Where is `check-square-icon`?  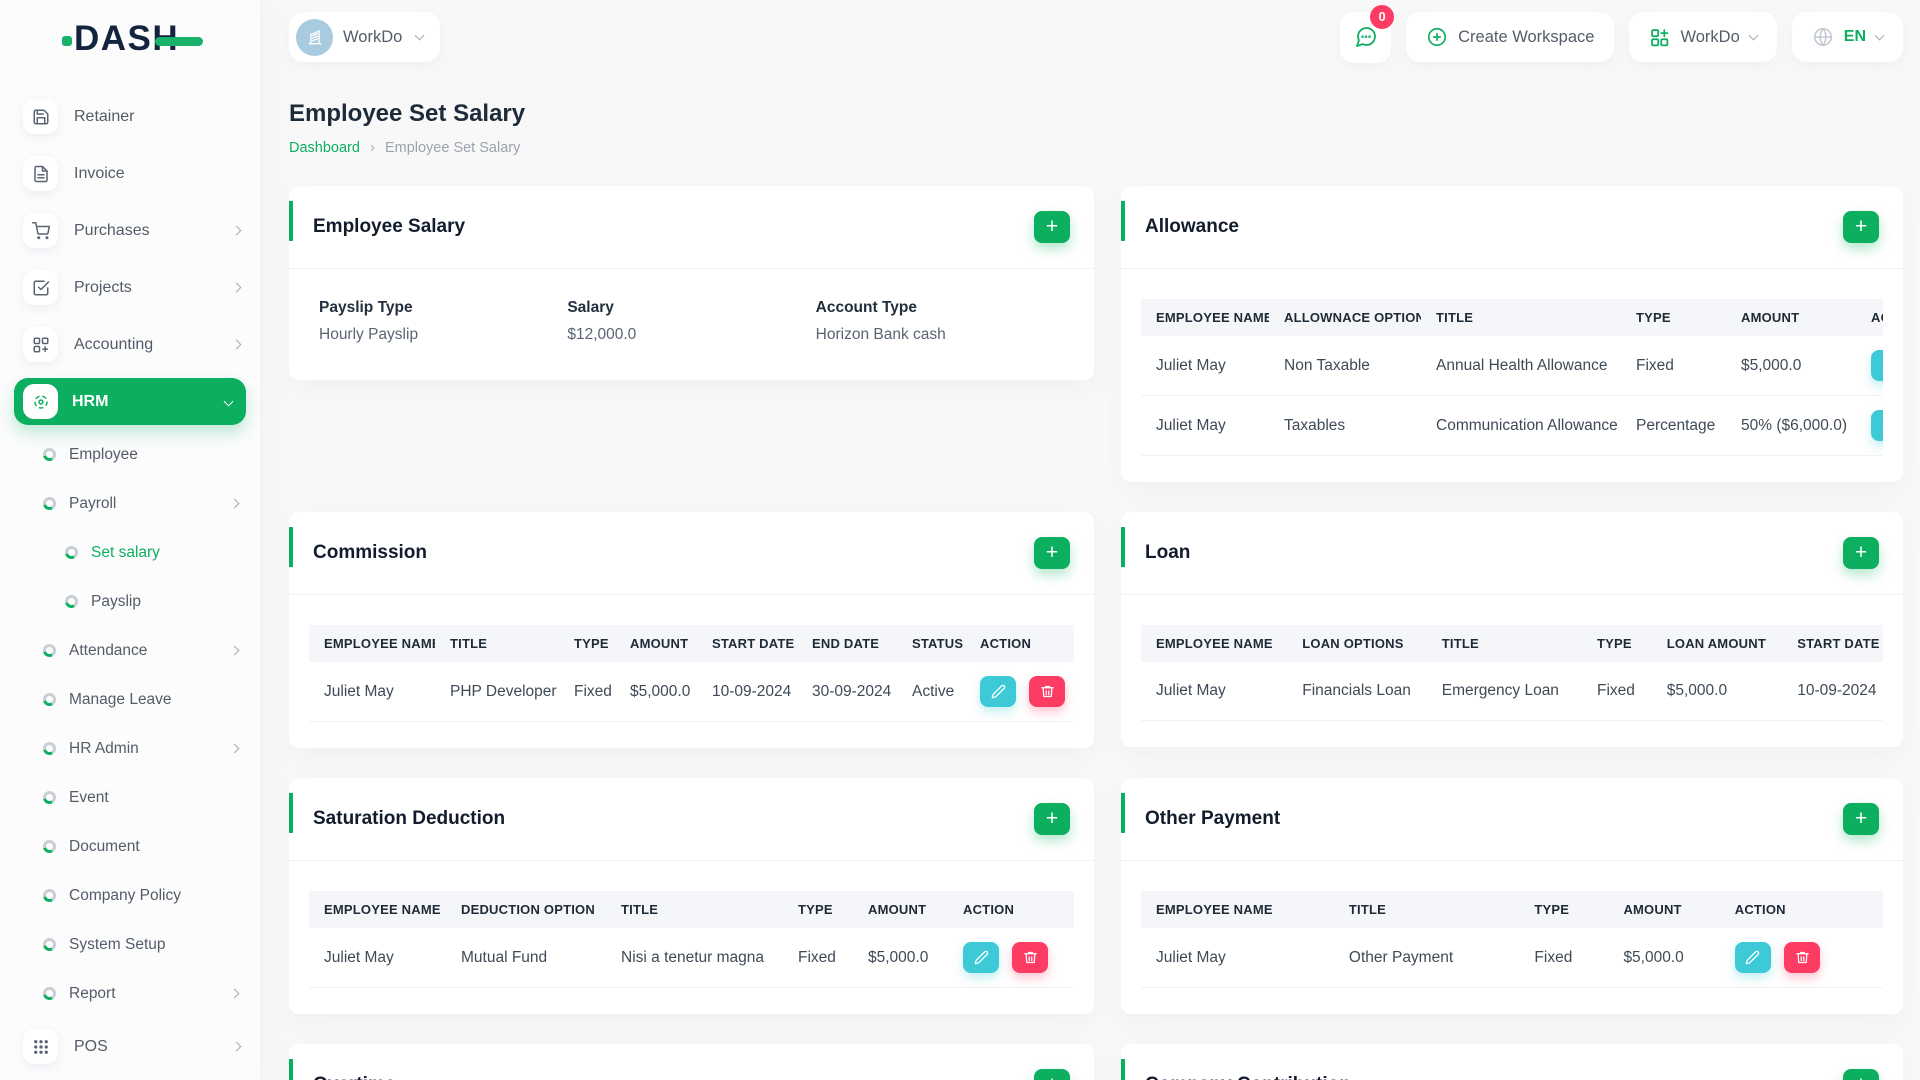 check-square-icon is located at coordinates (40, 287).